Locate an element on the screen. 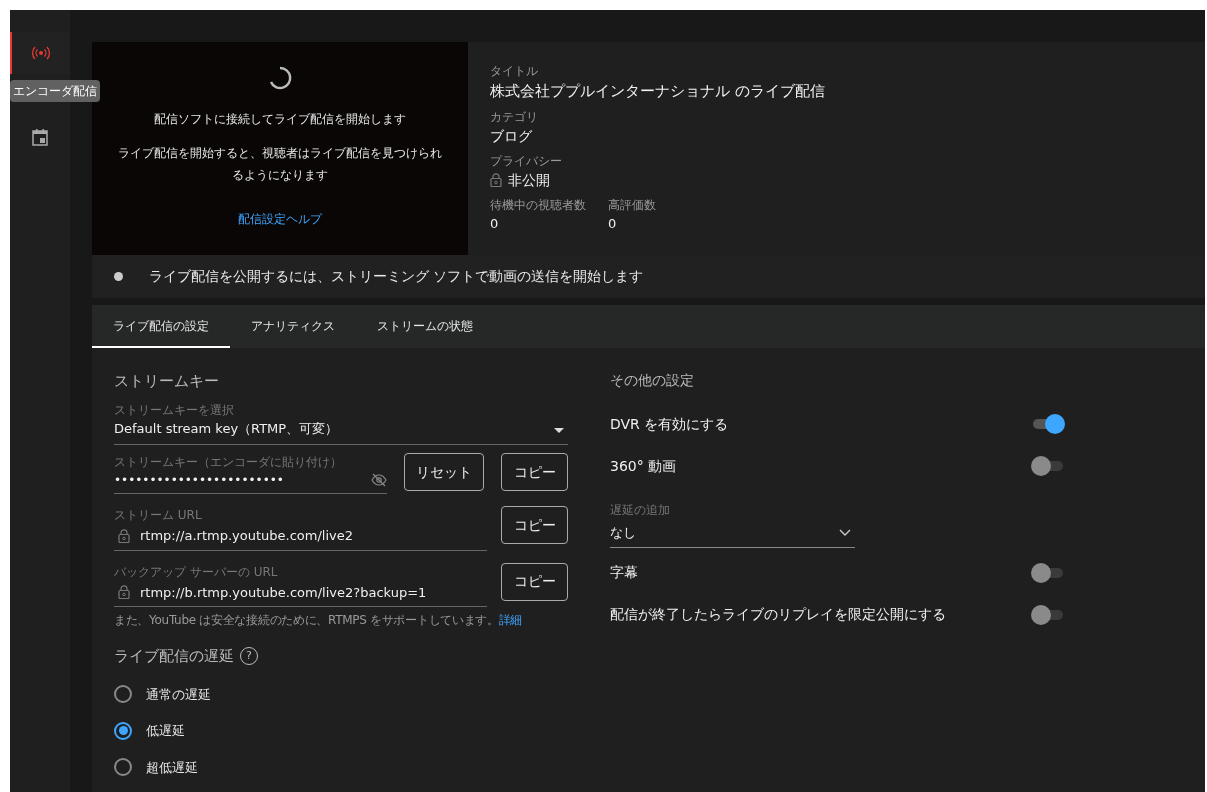 The height and width of the screenshot is (792, 1207). field-label: プライバシー is located at coordinates (526, 161).